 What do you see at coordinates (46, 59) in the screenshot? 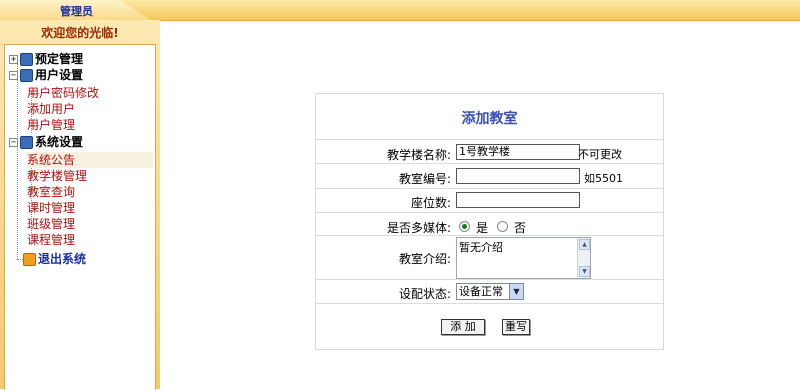
I see `tree-item-booking: + 预定管理` at bounding box center [46, 59].